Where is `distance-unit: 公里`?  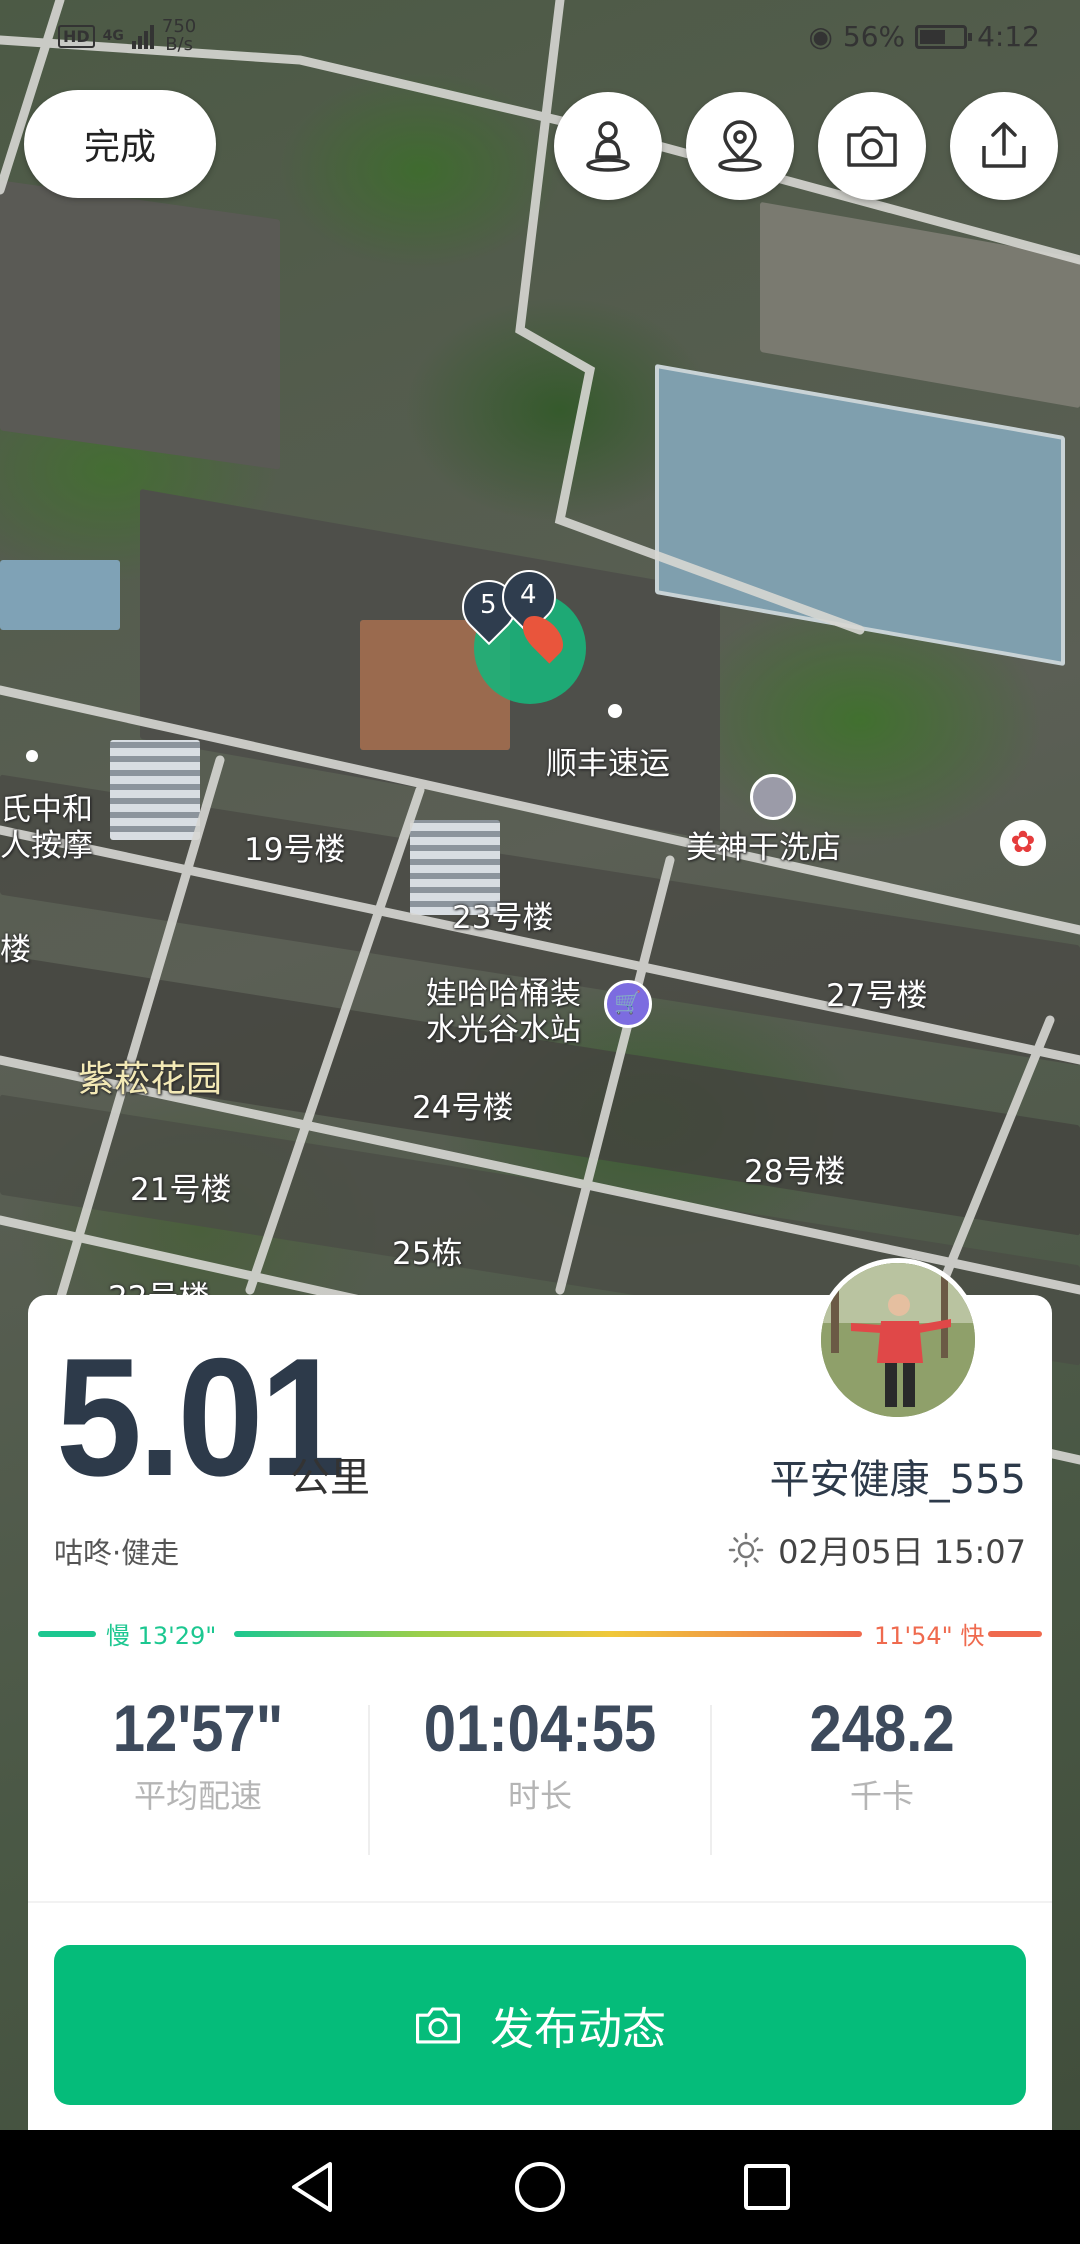 distance-unit: 公里 is located at coordinates (330, 1478).